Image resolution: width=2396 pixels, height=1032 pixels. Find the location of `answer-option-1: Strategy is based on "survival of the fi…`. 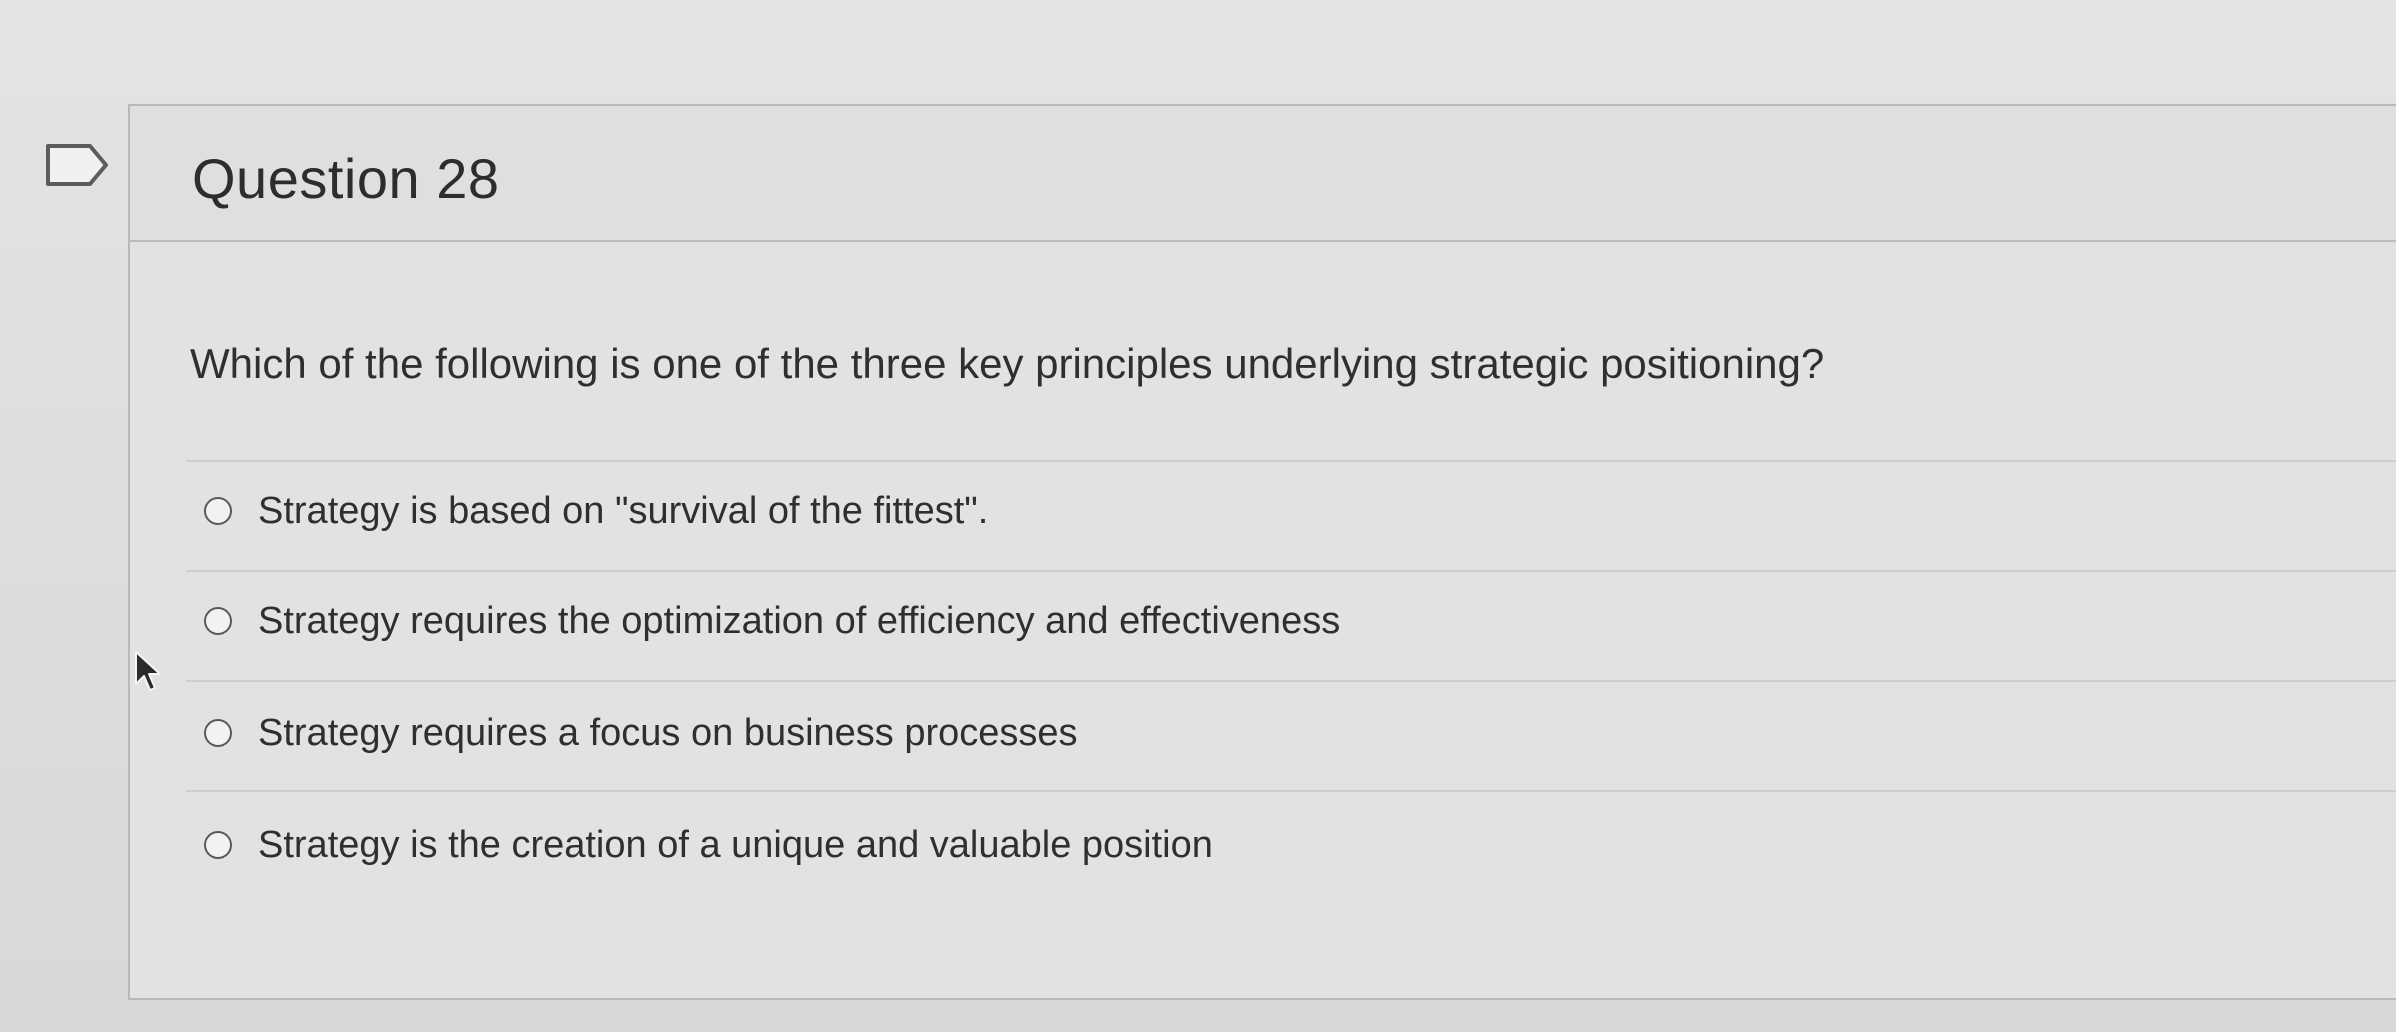

answer-option-1: Strategy is based on "survival of the fi… is located at coordinates (596, 511).